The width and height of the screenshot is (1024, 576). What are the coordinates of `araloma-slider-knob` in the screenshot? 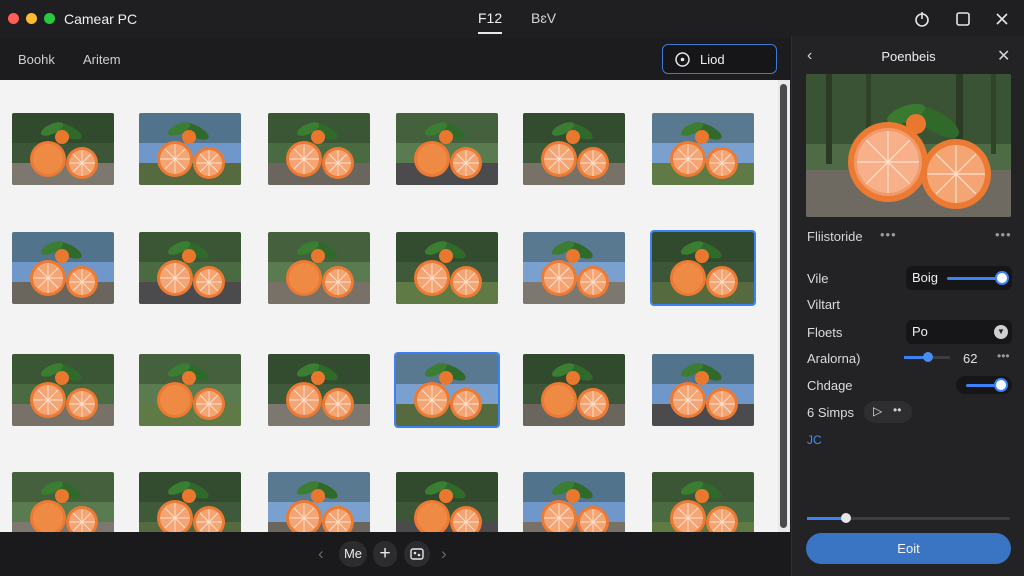 It's located at (928, 357).